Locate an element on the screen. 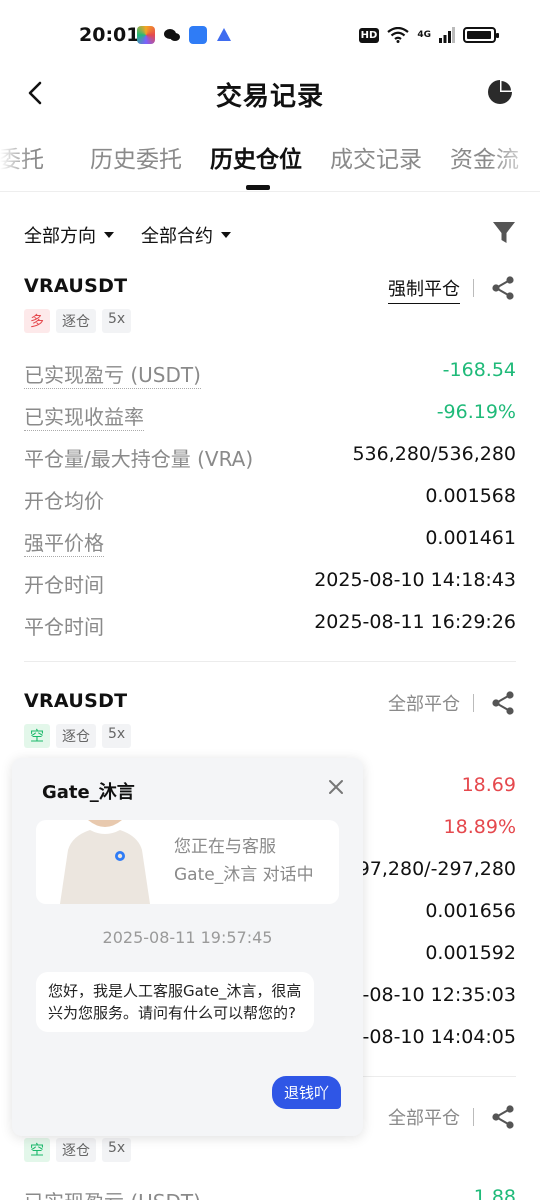  tab-position-history: 历史仓位 is located at coordinates (256, 157).